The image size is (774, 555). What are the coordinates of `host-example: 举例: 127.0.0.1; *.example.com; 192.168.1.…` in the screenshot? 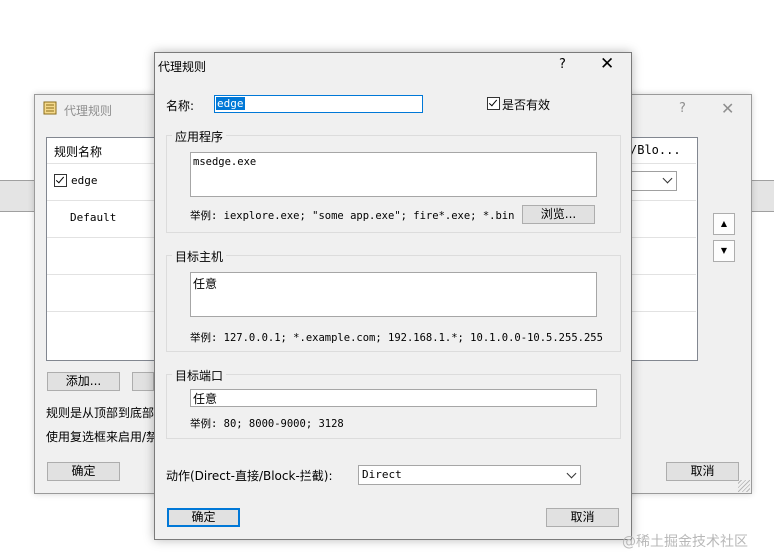 It's located at (396, 338).